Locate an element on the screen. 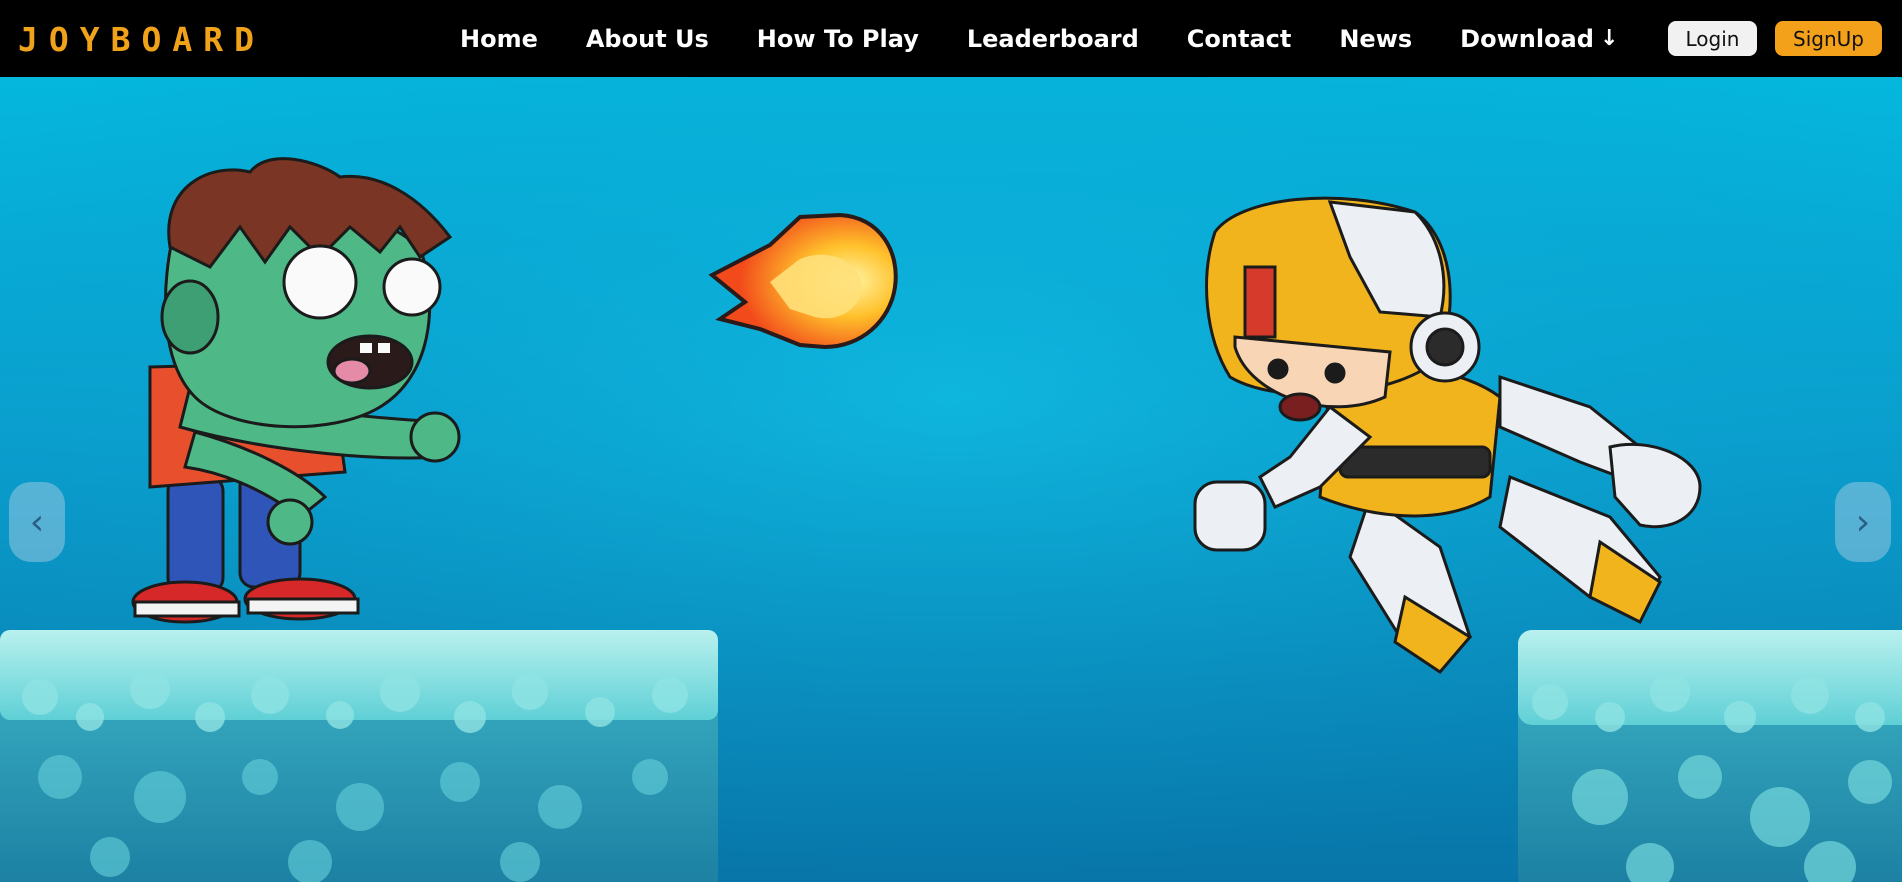 This screenshot has height=882, width=1902. nav-home: Home is located at coordinates (499, 39).